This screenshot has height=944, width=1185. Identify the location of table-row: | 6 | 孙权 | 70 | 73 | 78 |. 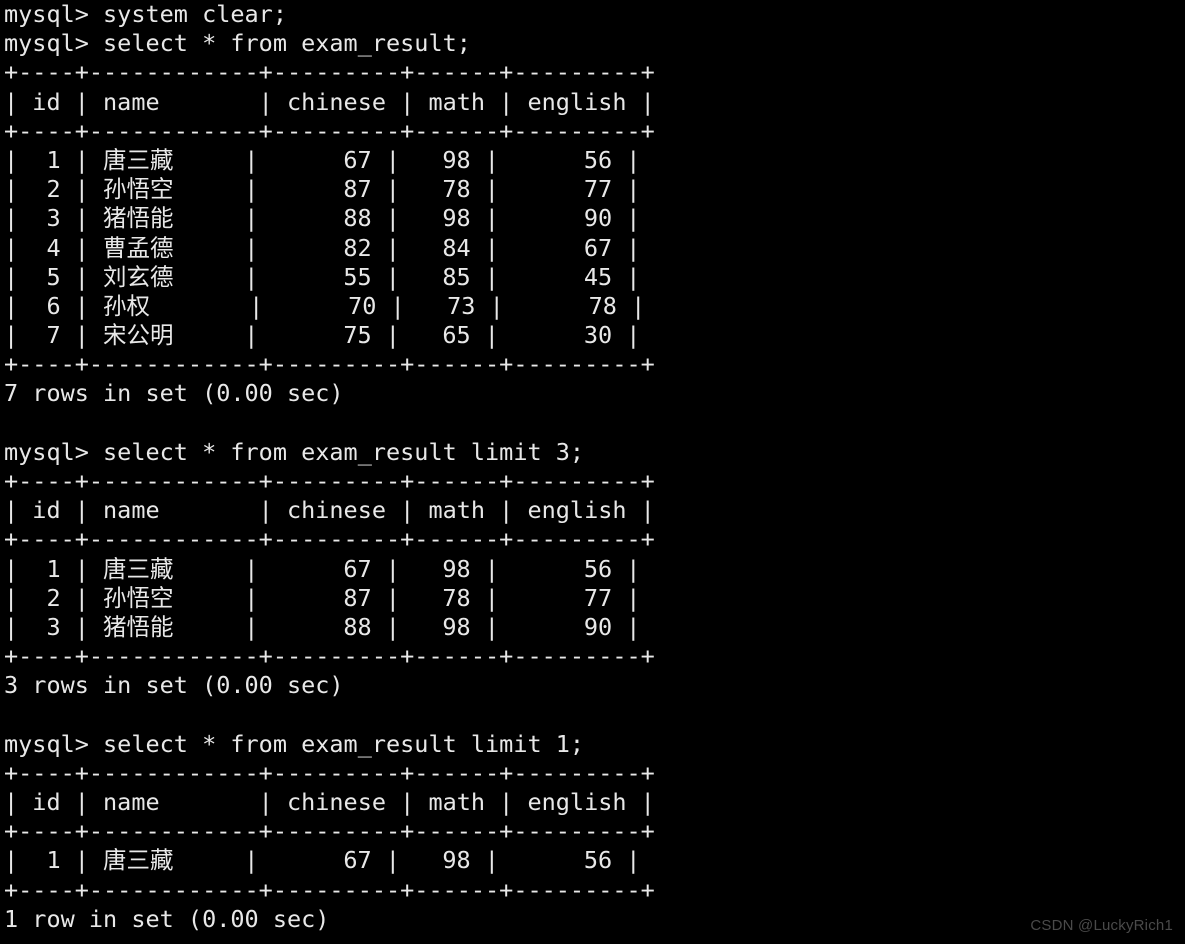
(592, 306).